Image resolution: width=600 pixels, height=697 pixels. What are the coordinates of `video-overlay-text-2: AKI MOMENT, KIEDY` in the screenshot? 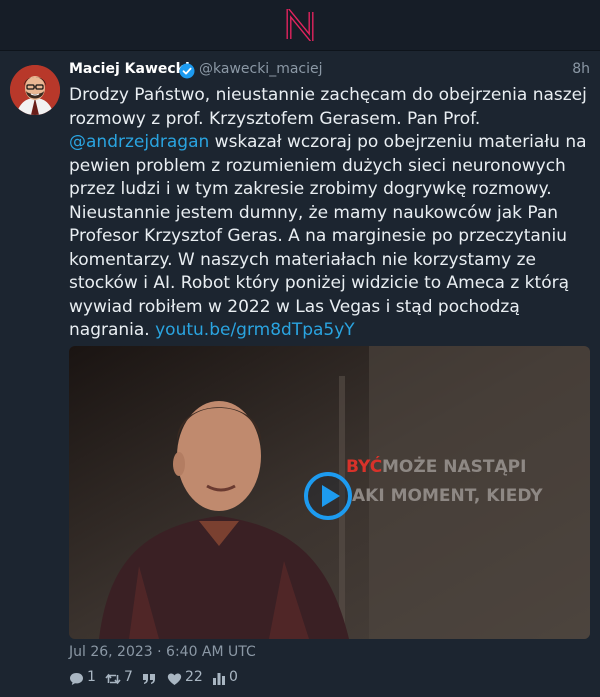 It's located at (447, 496).